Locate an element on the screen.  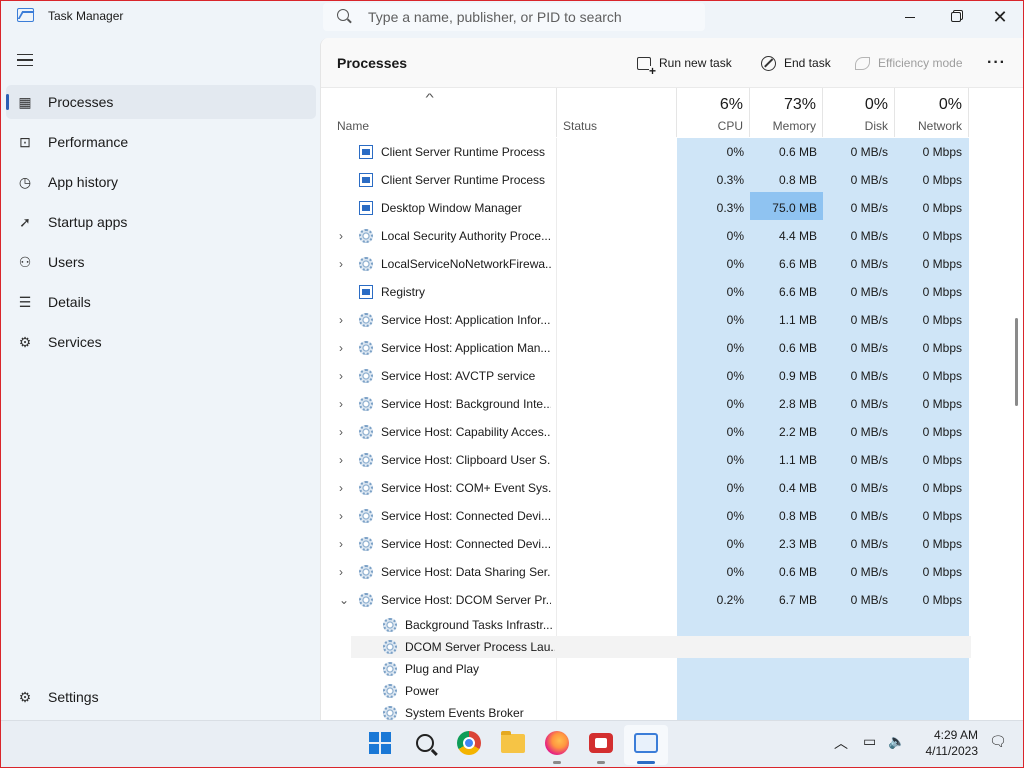
network-icon: ▭ is located at coordinates (869, 741).